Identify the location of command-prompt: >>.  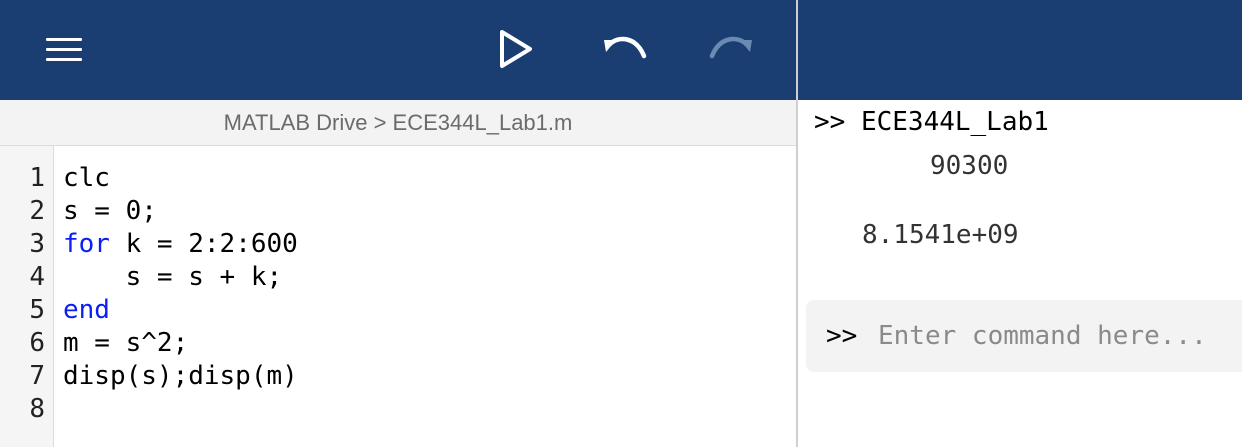
(842, 336).